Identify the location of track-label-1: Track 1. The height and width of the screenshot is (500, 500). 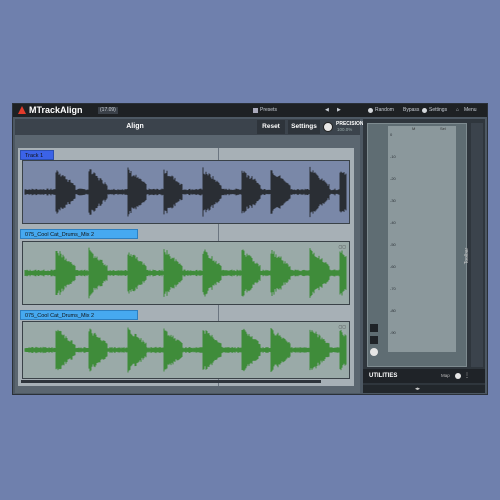
(37, 155).